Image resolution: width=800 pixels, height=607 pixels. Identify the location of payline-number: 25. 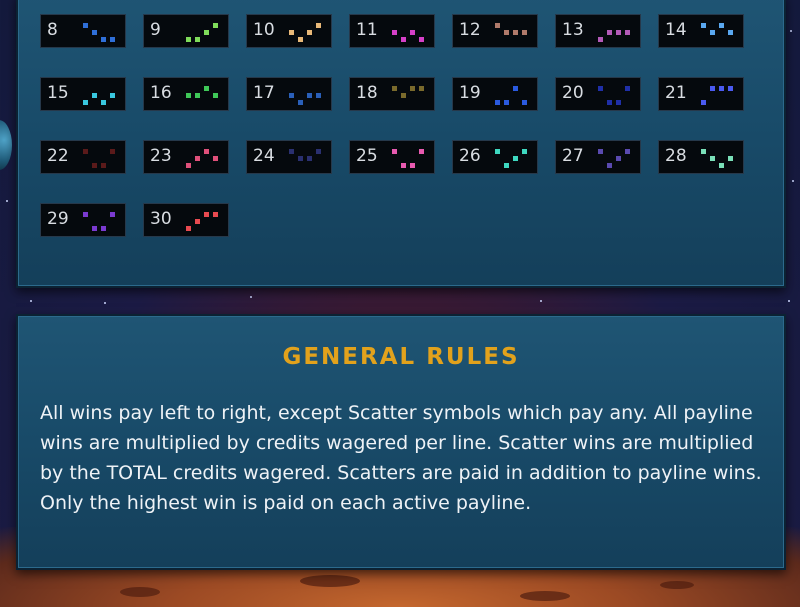
(367, 156).